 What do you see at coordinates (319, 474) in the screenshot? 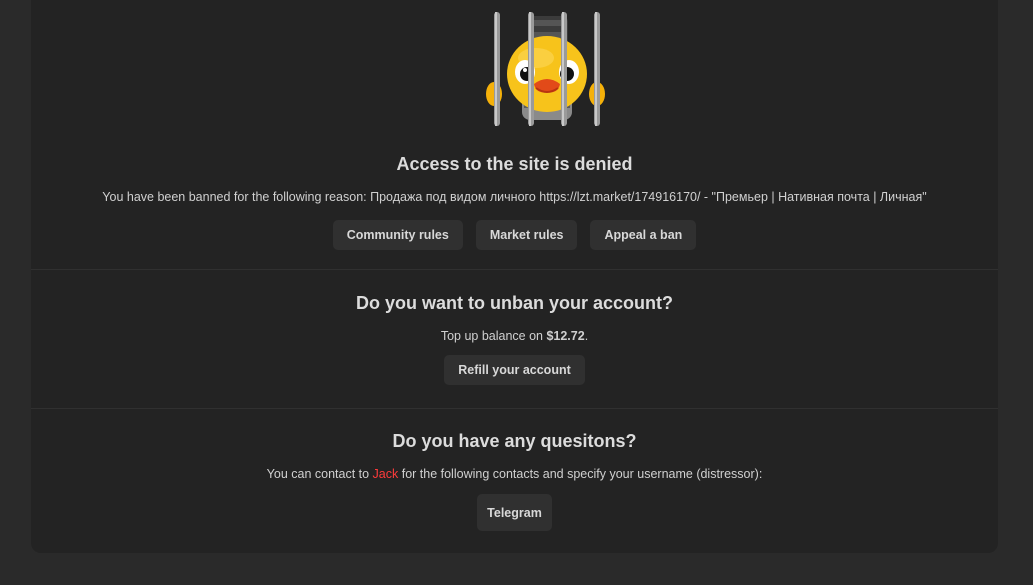
I see `contact-prefix: You can contact to` at bounding box center [319, 474].